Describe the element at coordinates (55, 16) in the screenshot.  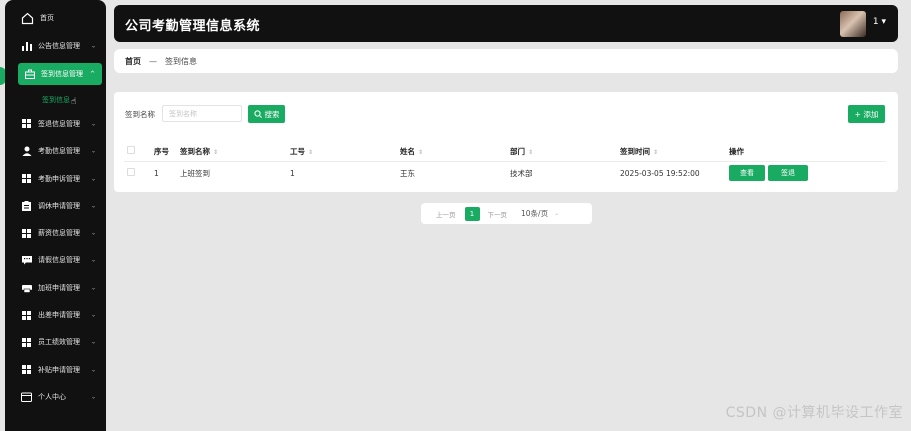
I see `sidebar-item-home: 首页` at that location.